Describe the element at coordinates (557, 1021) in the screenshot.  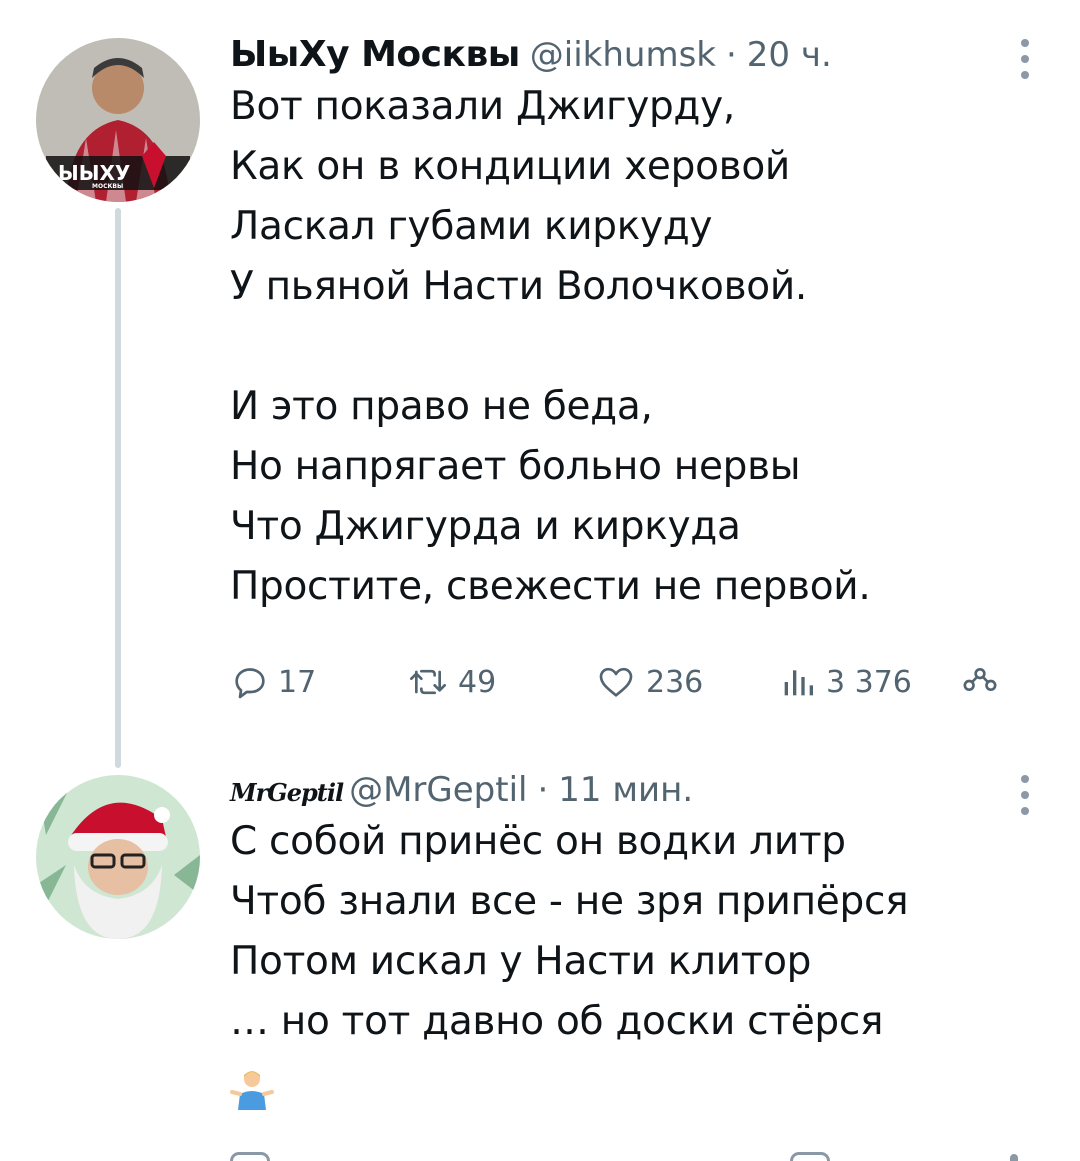
I see `tweet-line: … но тот давно об доски стёрся` at that location.